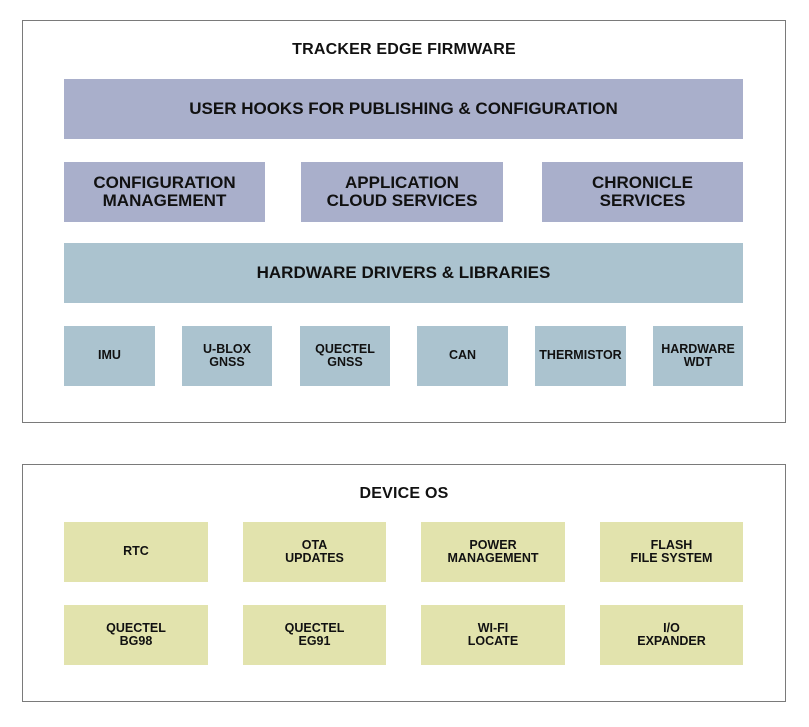 The height and width of the screenshot is (727, 809). What do you see at coordinates (671, 552) in the screenshot?
I see `os-block-flash-file-system: FLASH FILE SYSTEM` at bounding box center [671, 552].